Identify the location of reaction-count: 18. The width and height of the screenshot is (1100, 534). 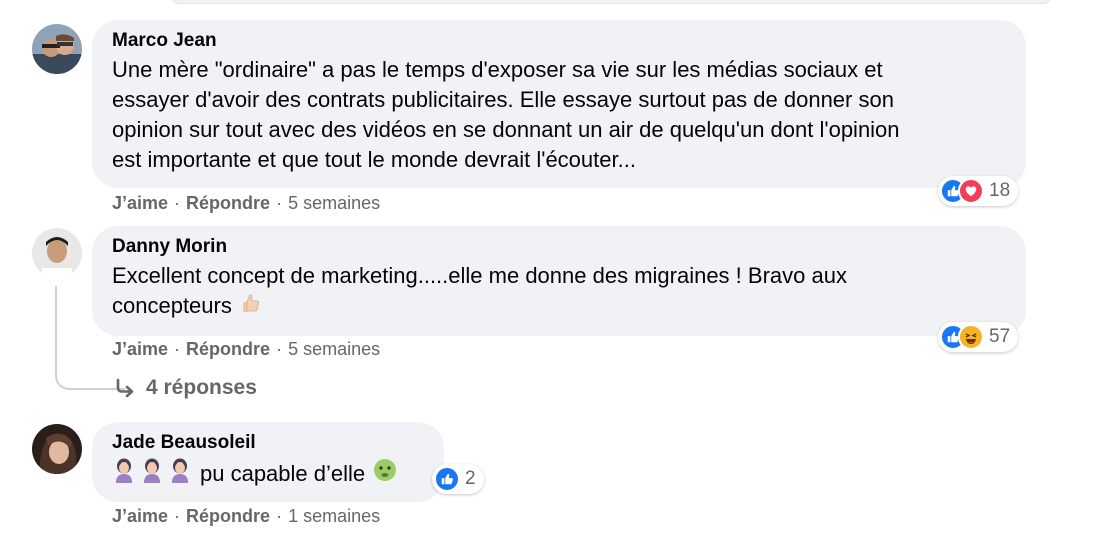
(1000, 190).